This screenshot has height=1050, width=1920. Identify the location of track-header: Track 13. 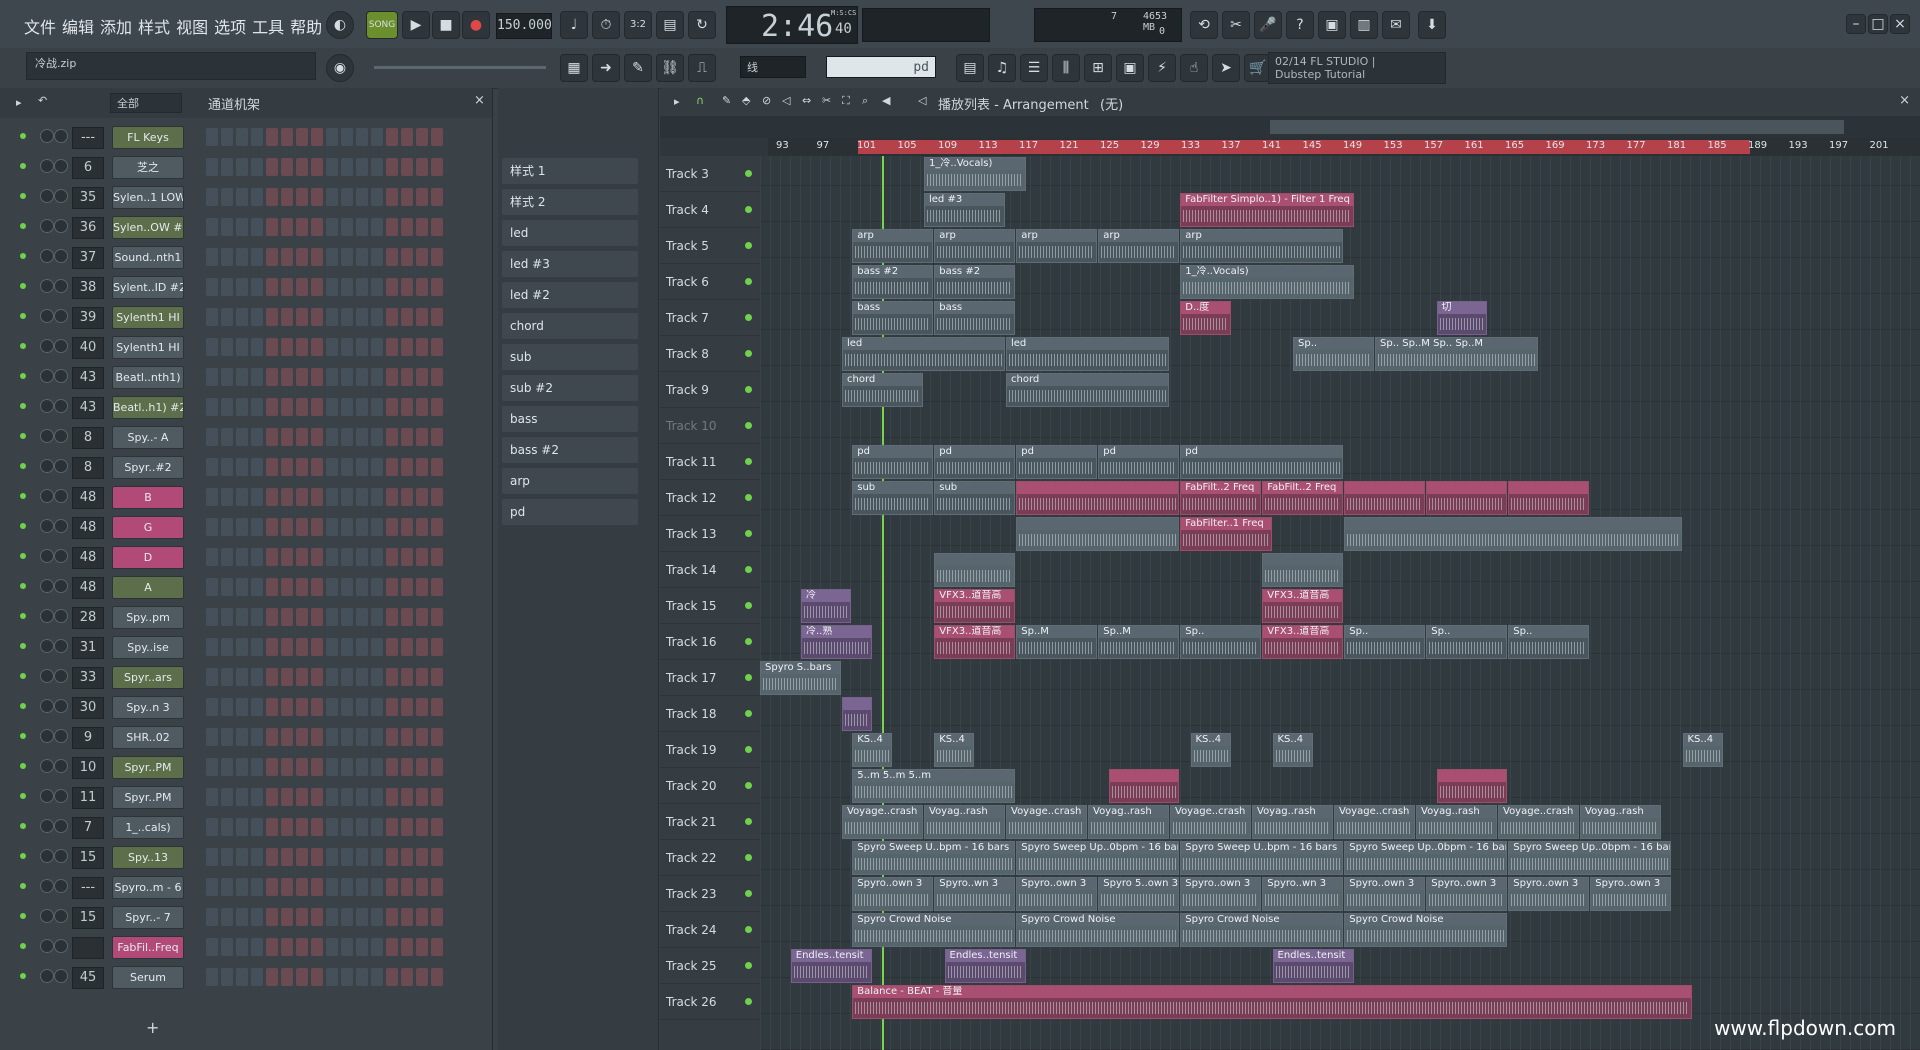
(710, 534).